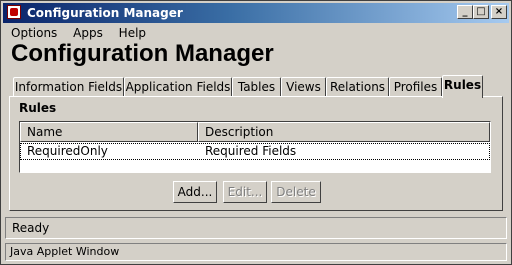 This screenshot has height=265, width=512. Describe the element at coordinates (303, 87) in the screenshot. I see `tab-views: Views` at that location.